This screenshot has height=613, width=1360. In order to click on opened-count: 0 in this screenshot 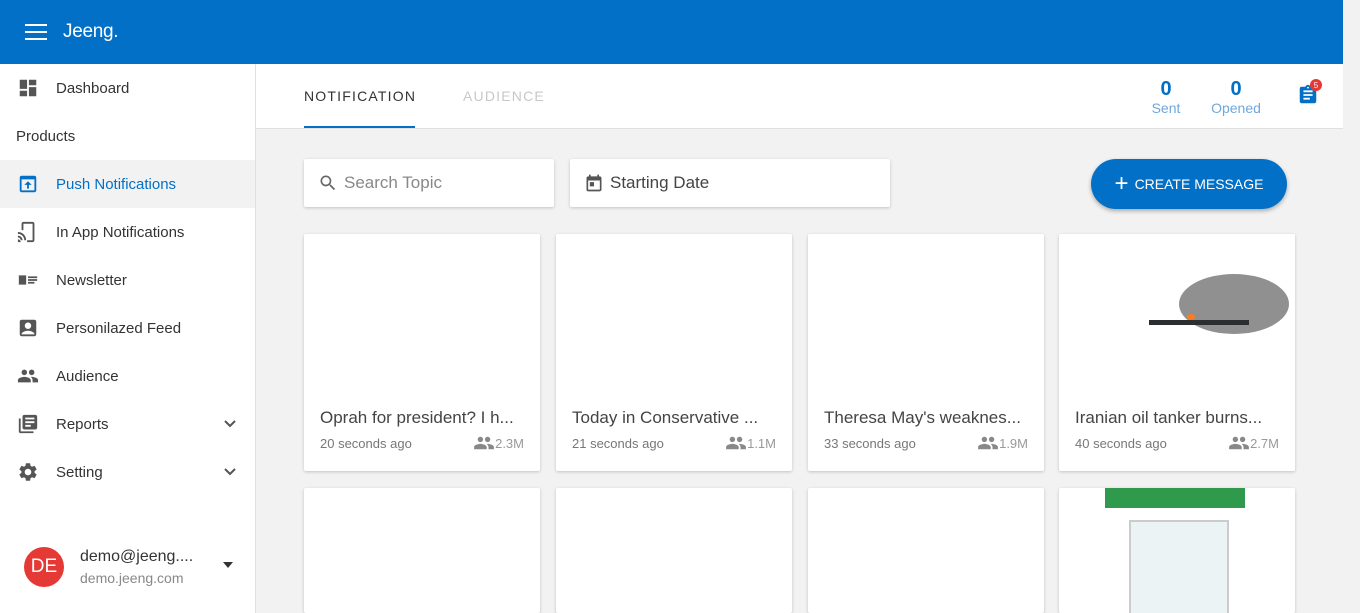, I will do `click(1236, 89)`.